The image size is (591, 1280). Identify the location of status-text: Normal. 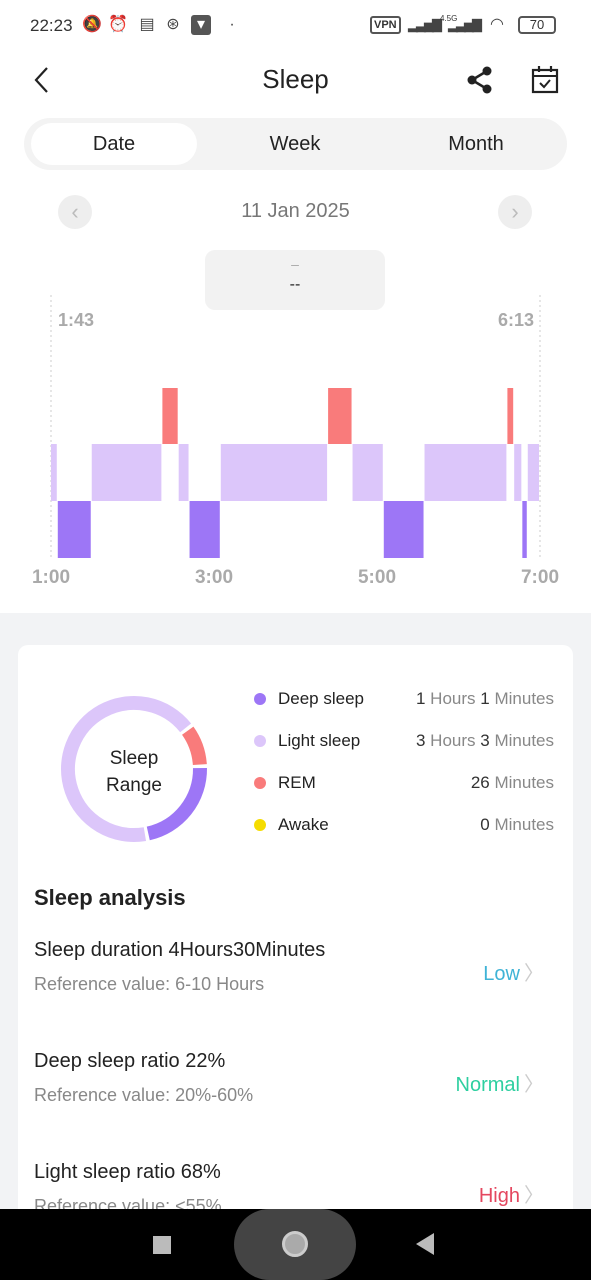
(487, 1085).